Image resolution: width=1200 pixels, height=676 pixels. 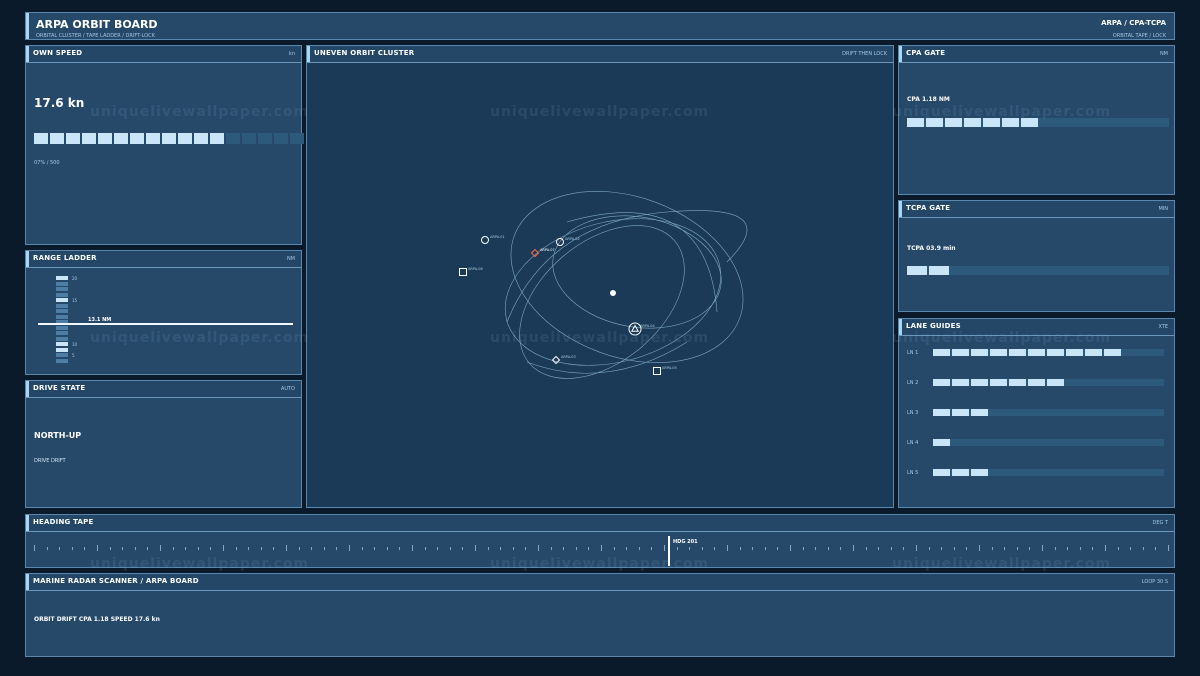 What do you see at coordinates (913, 443) in the screenshot?
I see `lane-label: LN 4` at bounding box center [913, 443].